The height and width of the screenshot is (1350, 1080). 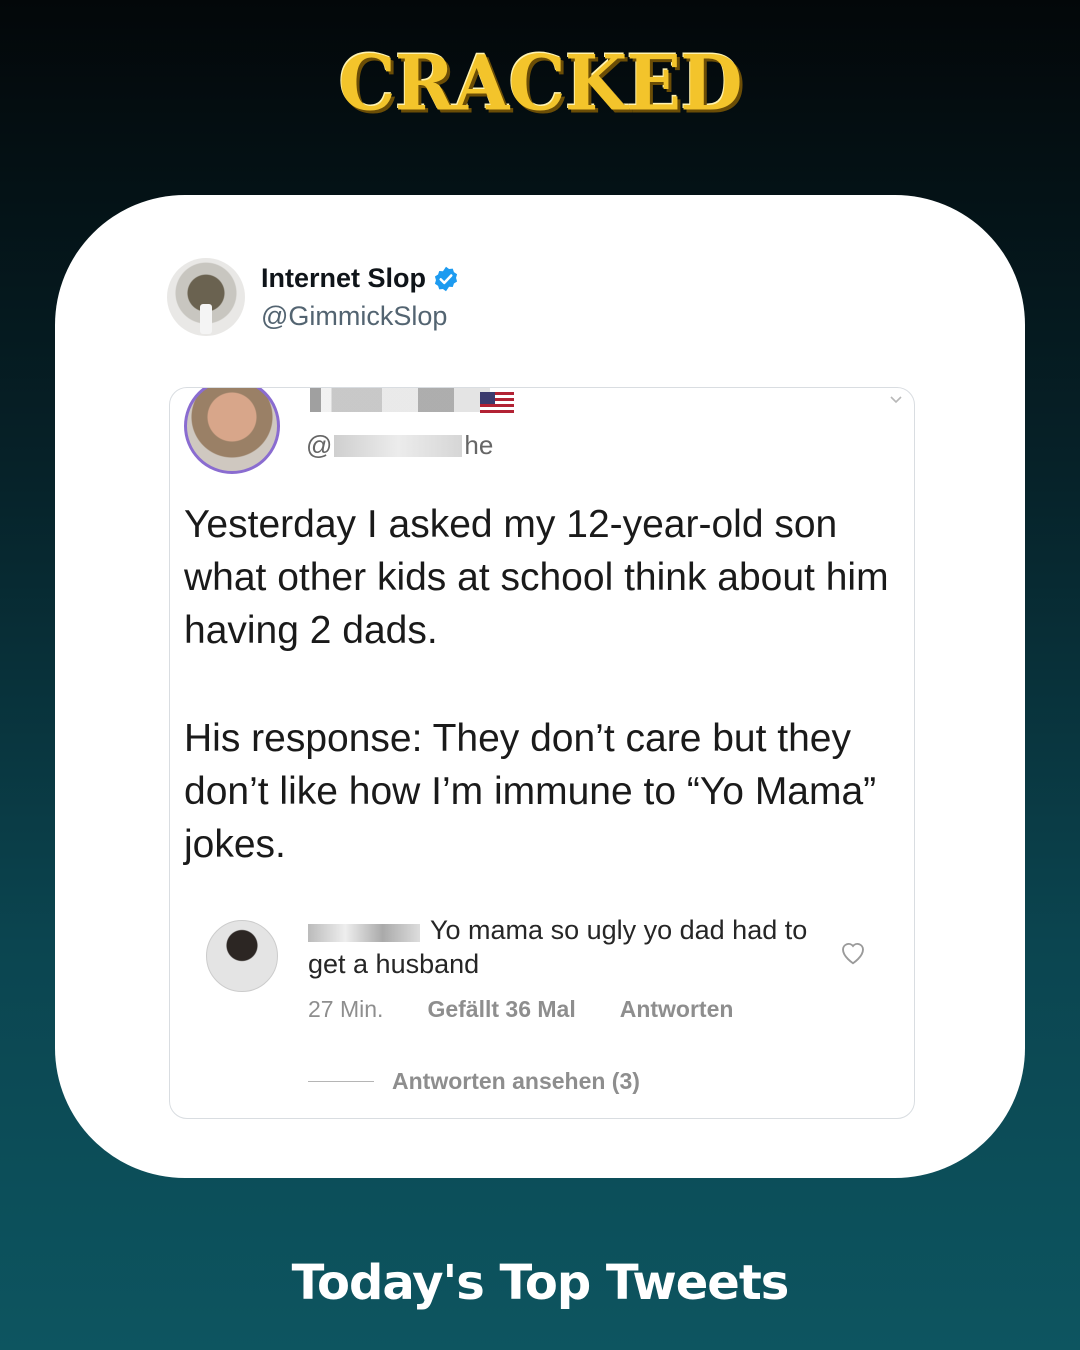 What do you see at coordinates (354, 316) in the screenshot?
I see `author-handle: @GimmickSlop` at bounding box center [354, 316].